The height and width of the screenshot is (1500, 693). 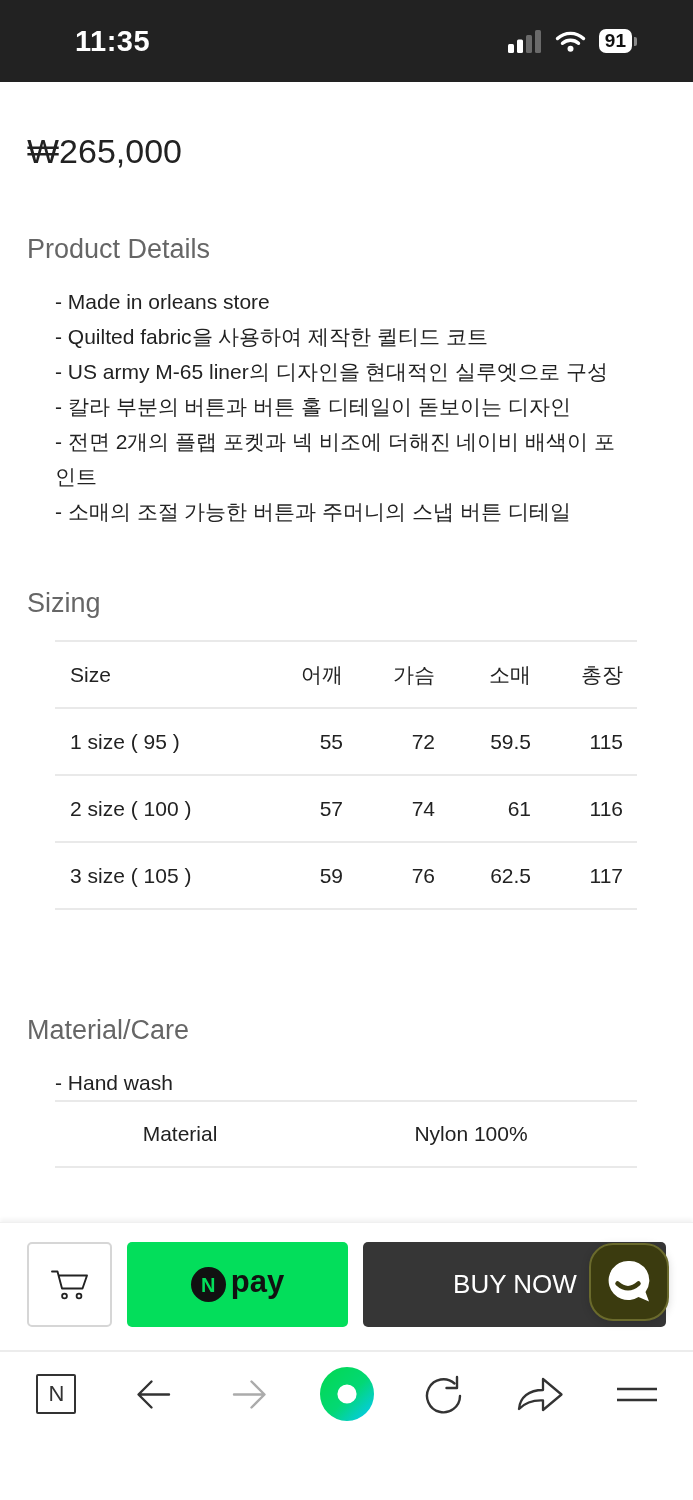 What do you see at coordinates (313, 512) in the screenshot?
I see `detail-line: - 소매의 조절 가능한 버튼과 주머니의 스냅 버튼 디테일` at bounding box center [313, 512].